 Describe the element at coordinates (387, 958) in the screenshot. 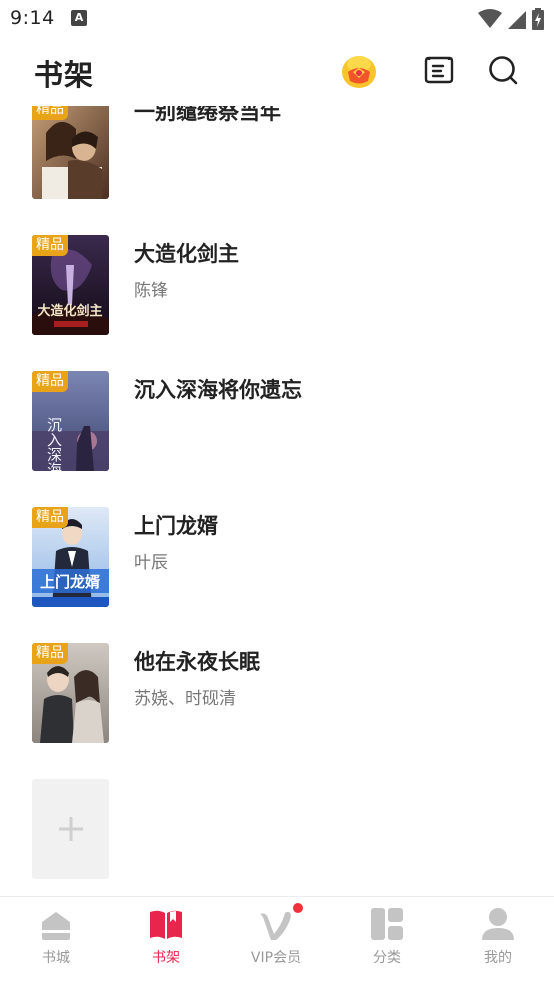

I see `nav-label: 分类` at that location.